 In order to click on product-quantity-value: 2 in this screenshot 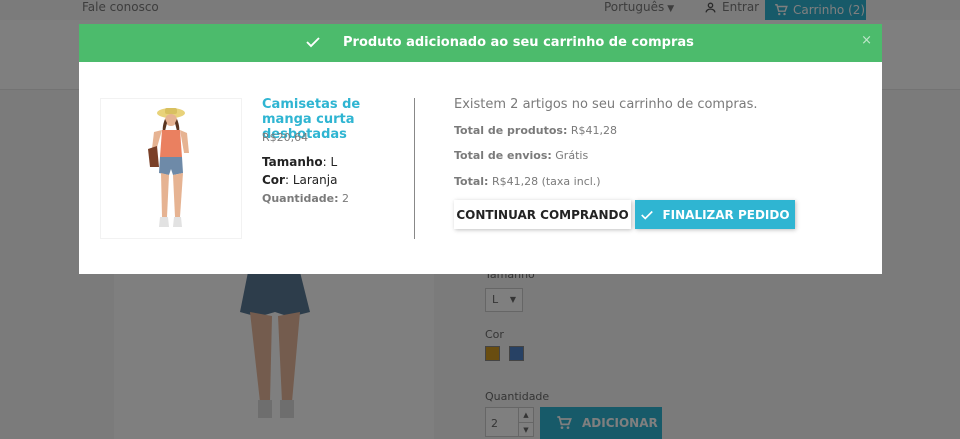, I will do `click(345, 198)`.